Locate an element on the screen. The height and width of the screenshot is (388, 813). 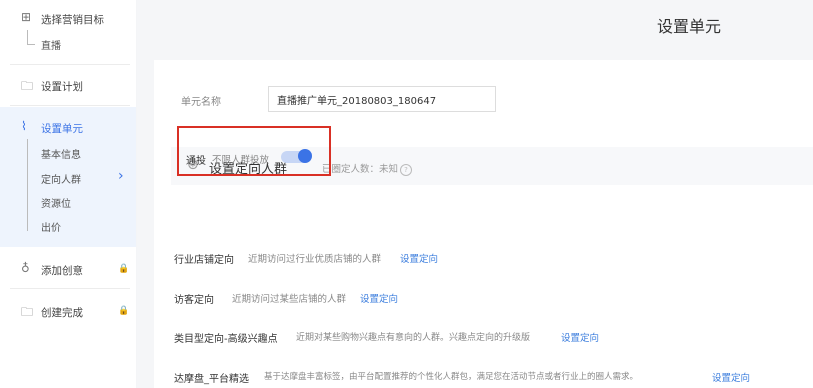
row-desc: 近期访问过某些店铺的人群 is located at coordinates (289, 299).